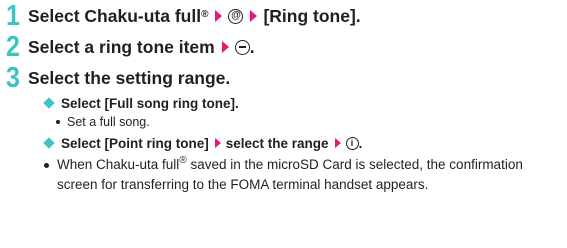 This screenshot has height=248, width=567. I want to click on camera-key-icon, so click(236, 16).